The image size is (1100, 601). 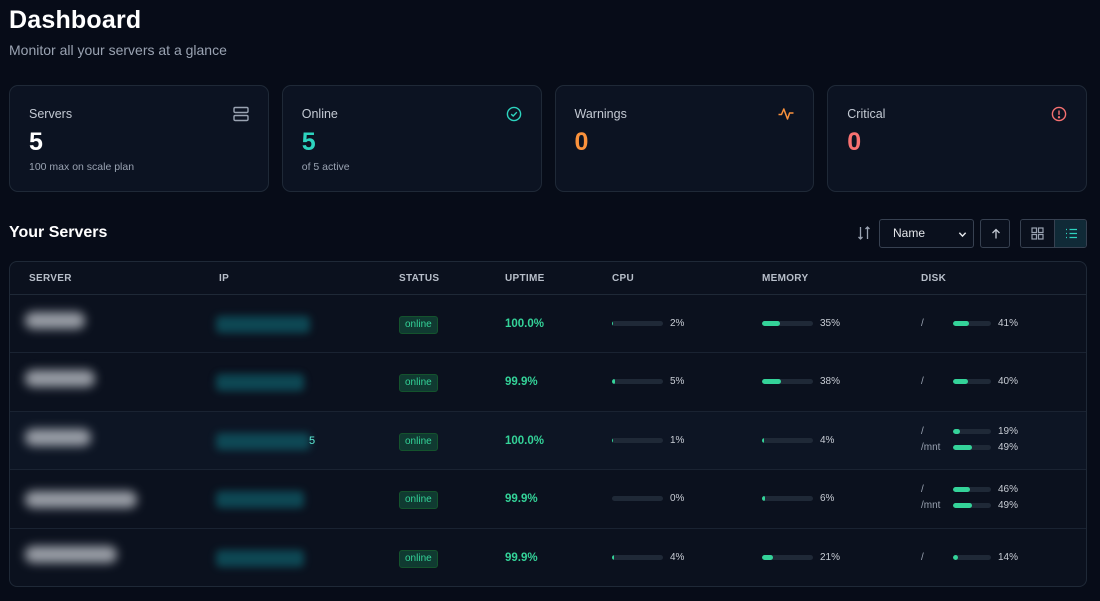 What do you see at coordinates (241, 114) in the screenshot?
I see `server-icon` at bounding box center [241, 114].